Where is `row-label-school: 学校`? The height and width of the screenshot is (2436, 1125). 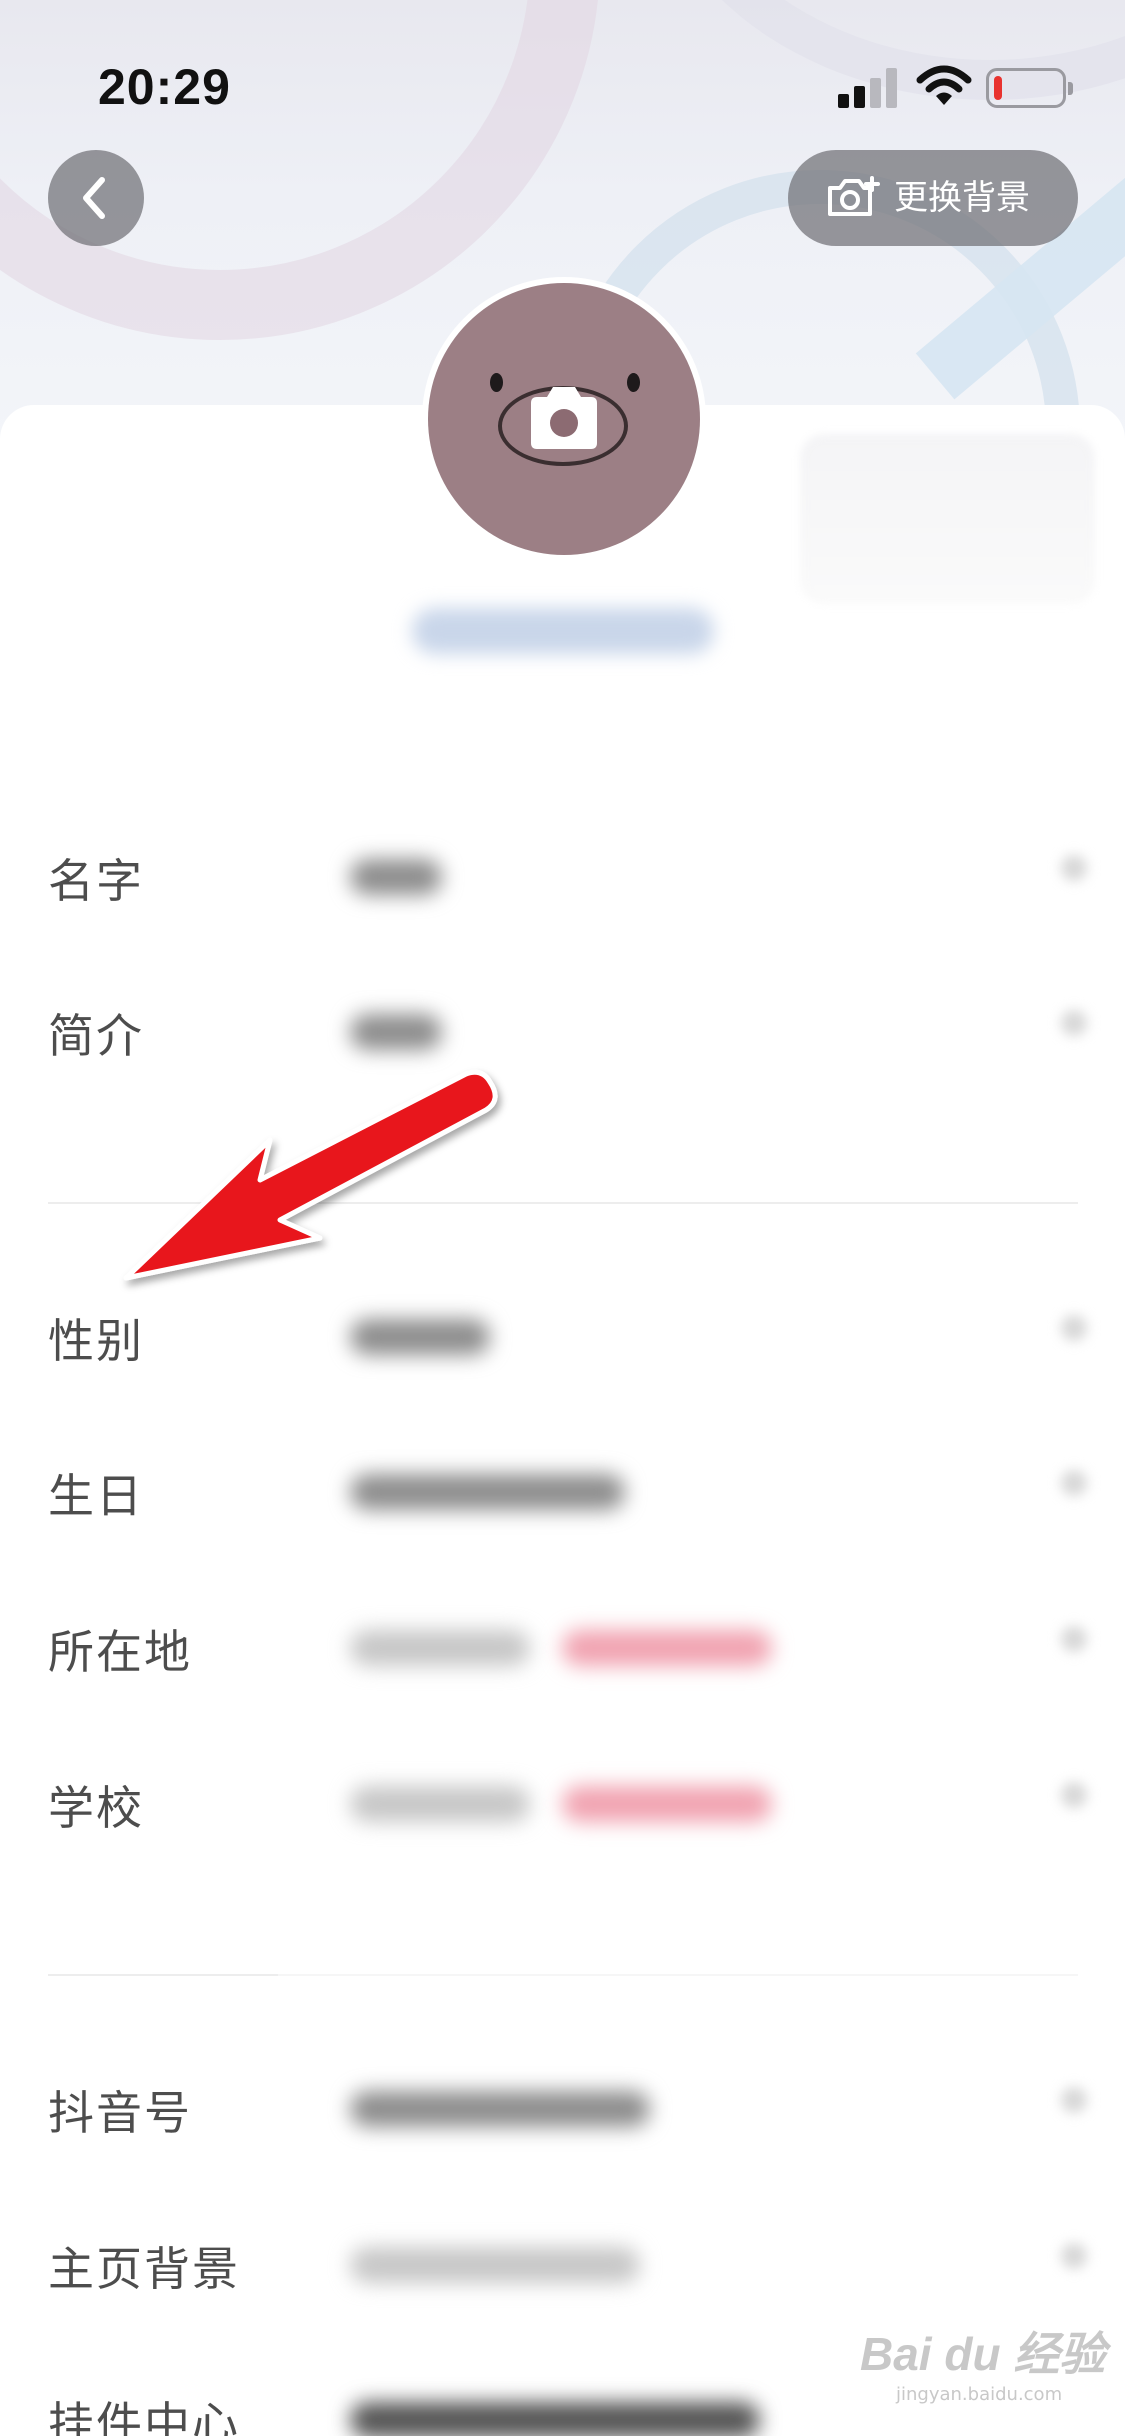
row-label-school: 学校 is located at coordinates (96, 1808).